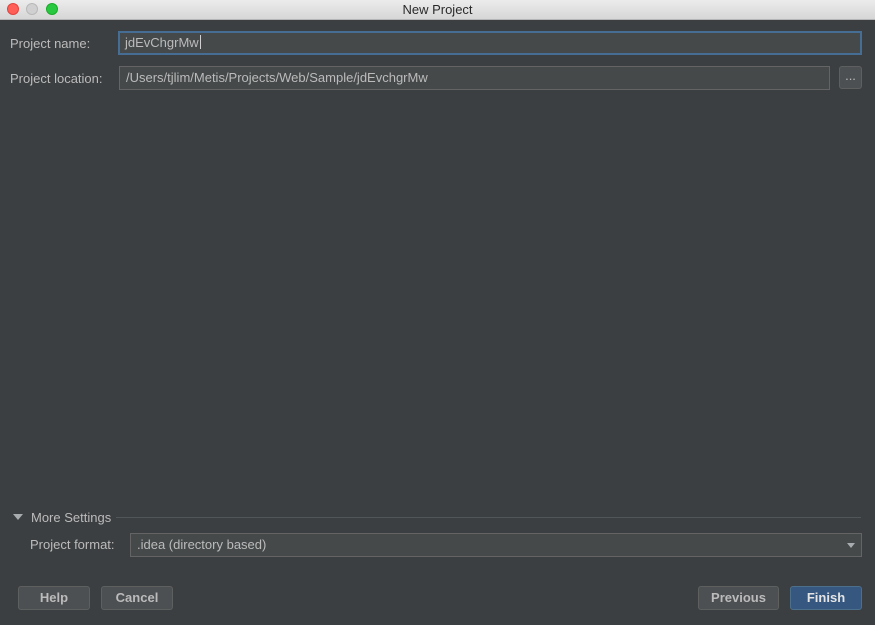 Image resolution: width=875 pixels, height=625 pixels. Describe the element at coordinates (738, 598) in the screenshot. I see `previous-button: Previous` at that location.